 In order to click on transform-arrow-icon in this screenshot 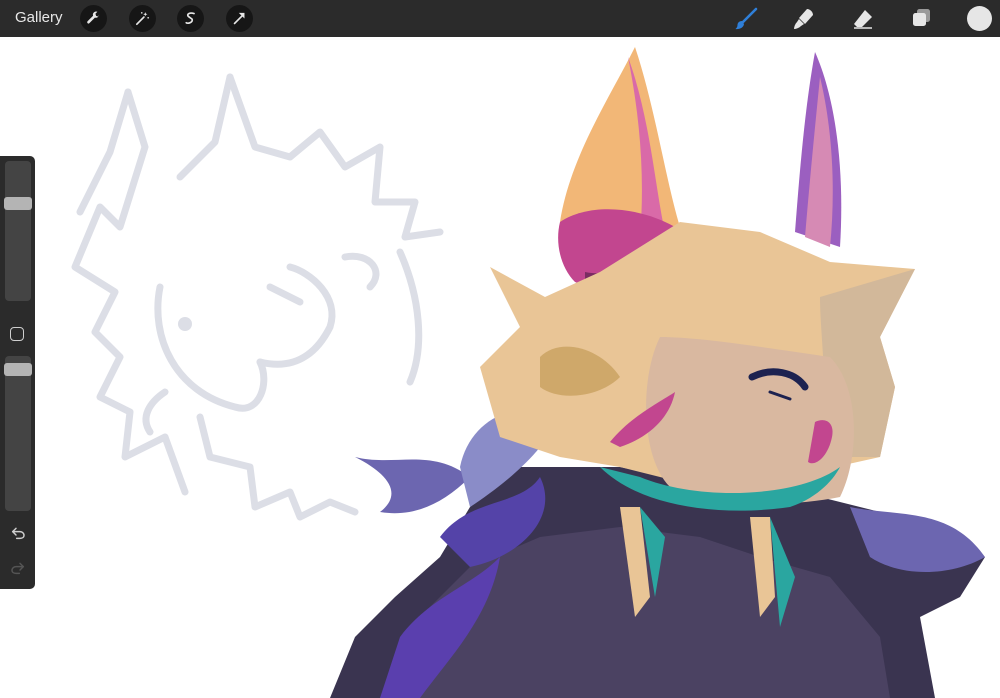, I will do `click(239, 18)`.